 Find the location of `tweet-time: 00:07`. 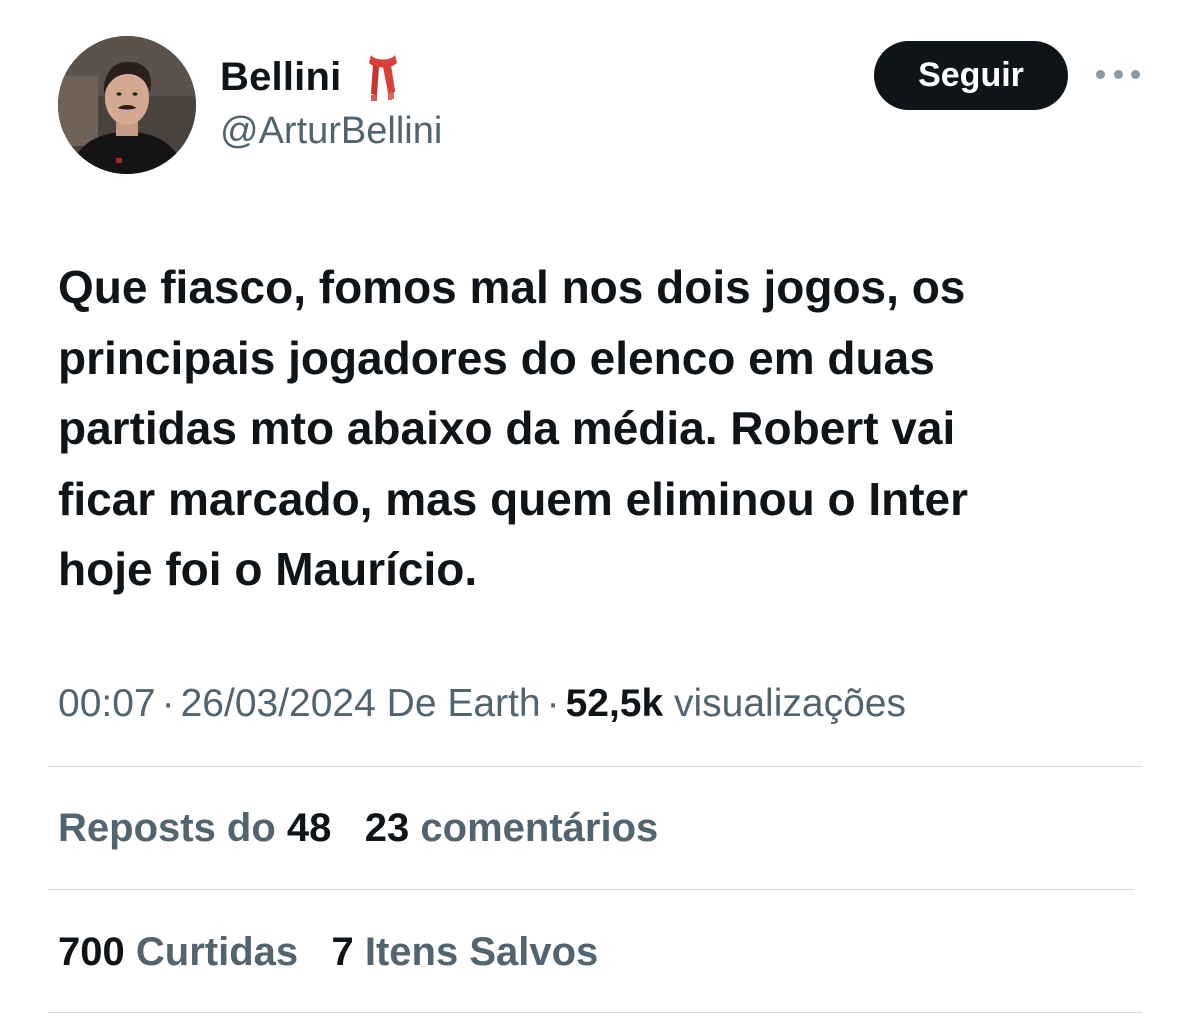

tweet-time: 00:07 is located at coordinates (107, 703).